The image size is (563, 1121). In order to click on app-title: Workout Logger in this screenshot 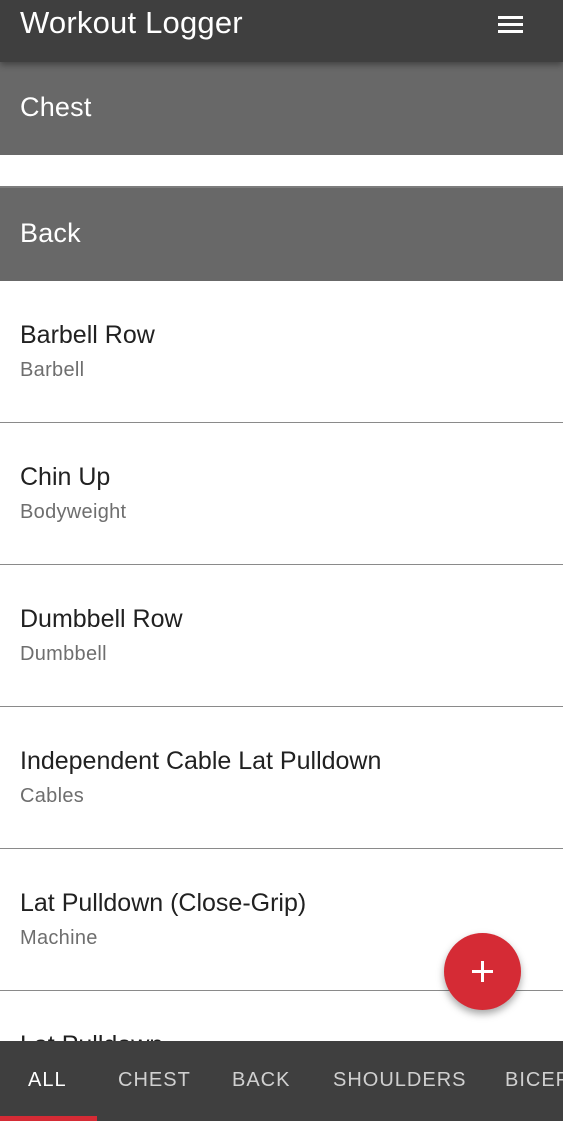, I will do `click(131, 22)`.